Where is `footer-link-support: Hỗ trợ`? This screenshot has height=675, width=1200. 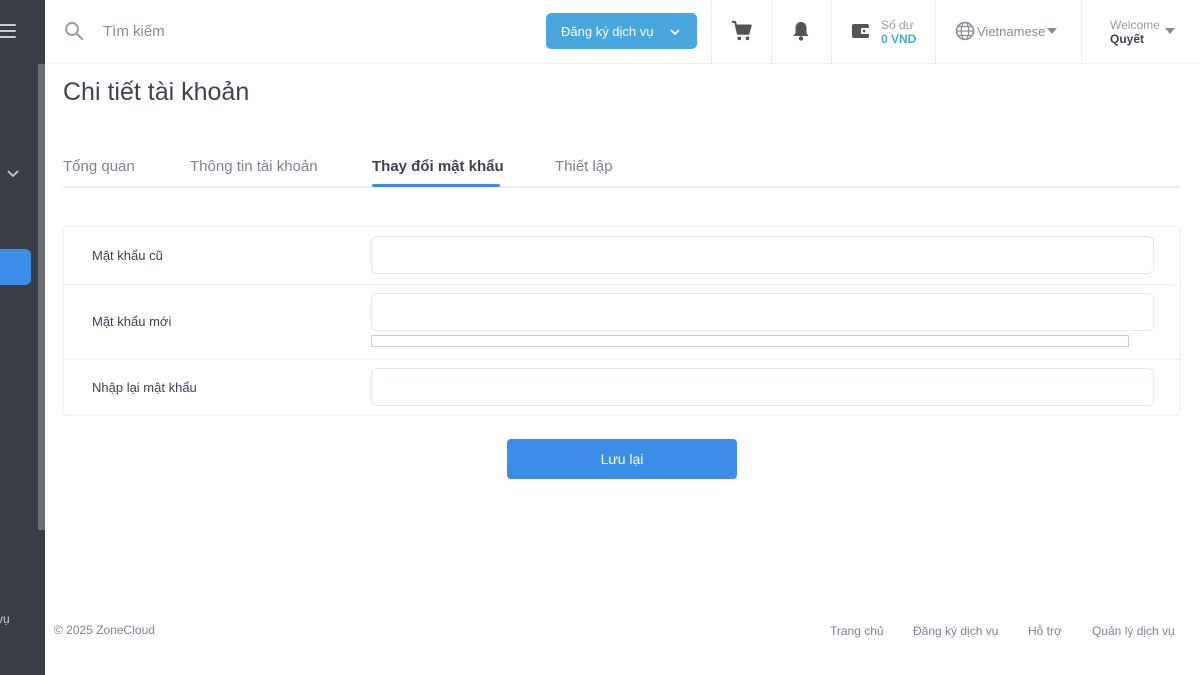
footer-link-support: Hỗ trợ is located at coordinates (1045, 631).